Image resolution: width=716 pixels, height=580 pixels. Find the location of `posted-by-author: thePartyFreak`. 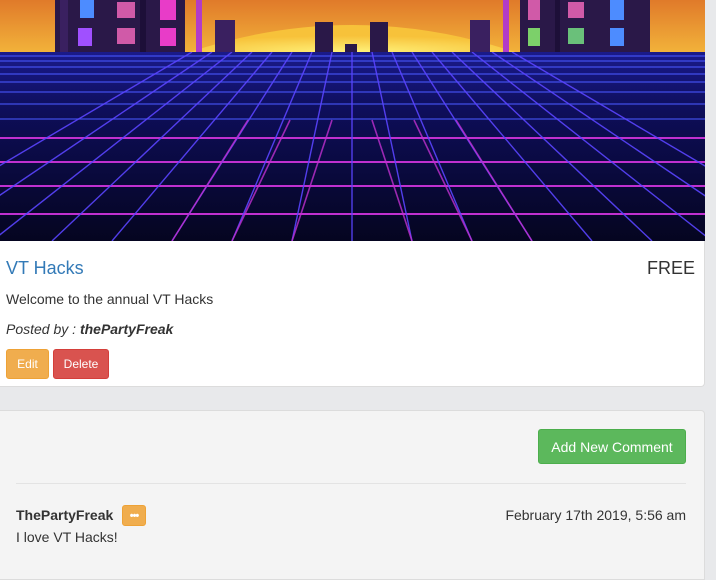

posted-by-author: thePartyFreak is located at coordinates (126, 329).